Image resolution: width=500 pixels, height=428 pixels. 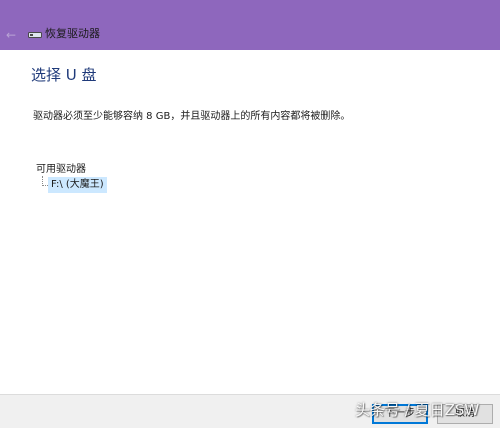 I want to click on title-bar, so click(x=250, y=25).